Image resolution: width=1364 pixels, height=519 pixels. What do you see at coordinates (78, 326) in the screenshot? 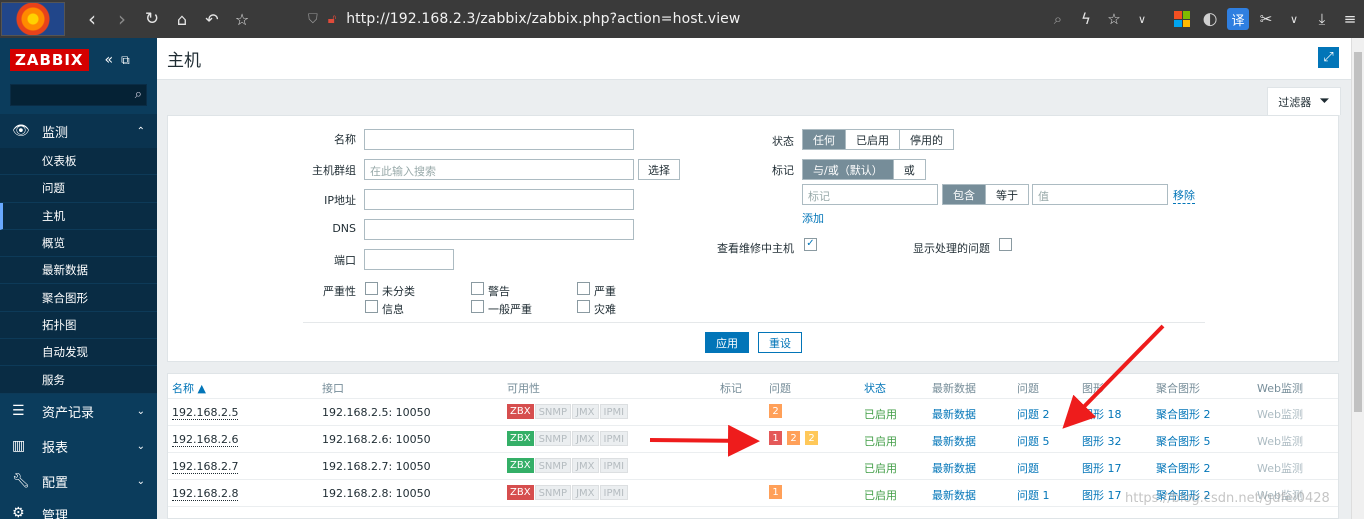
I see `sidebar-item-maps: 拓扑图` at bounding box center [78, 326].